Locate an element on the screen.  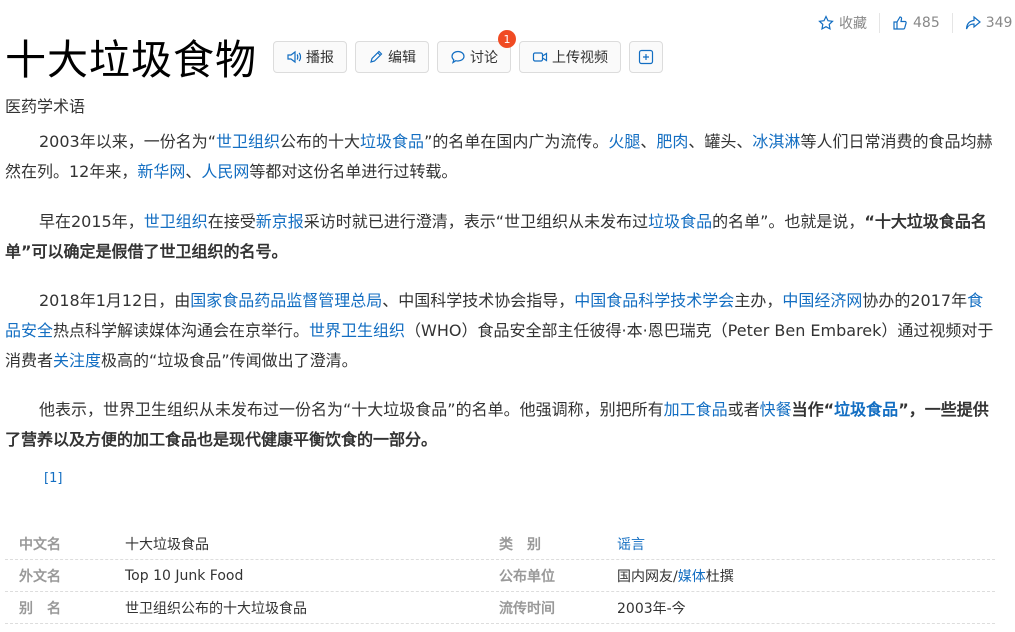
add-button is located at coordinates (646, 57).